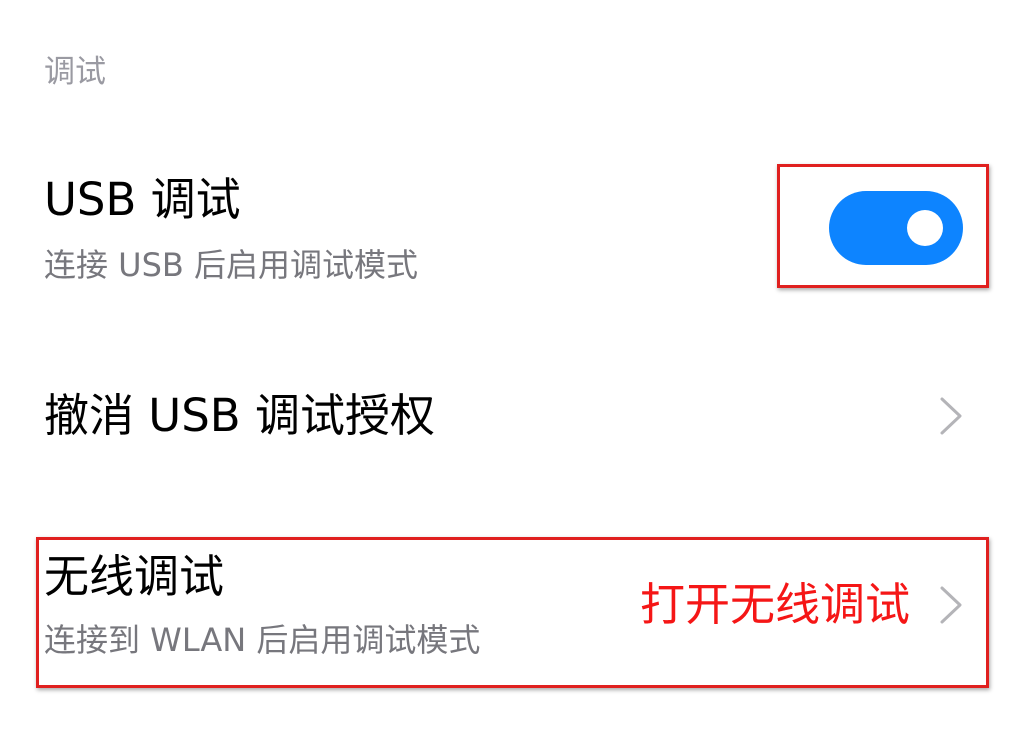  Describe the element at coordinates (775, 604) in the screenshot. I see `annotation-enable-wireless-debugging: 打开无线调试` at that location.